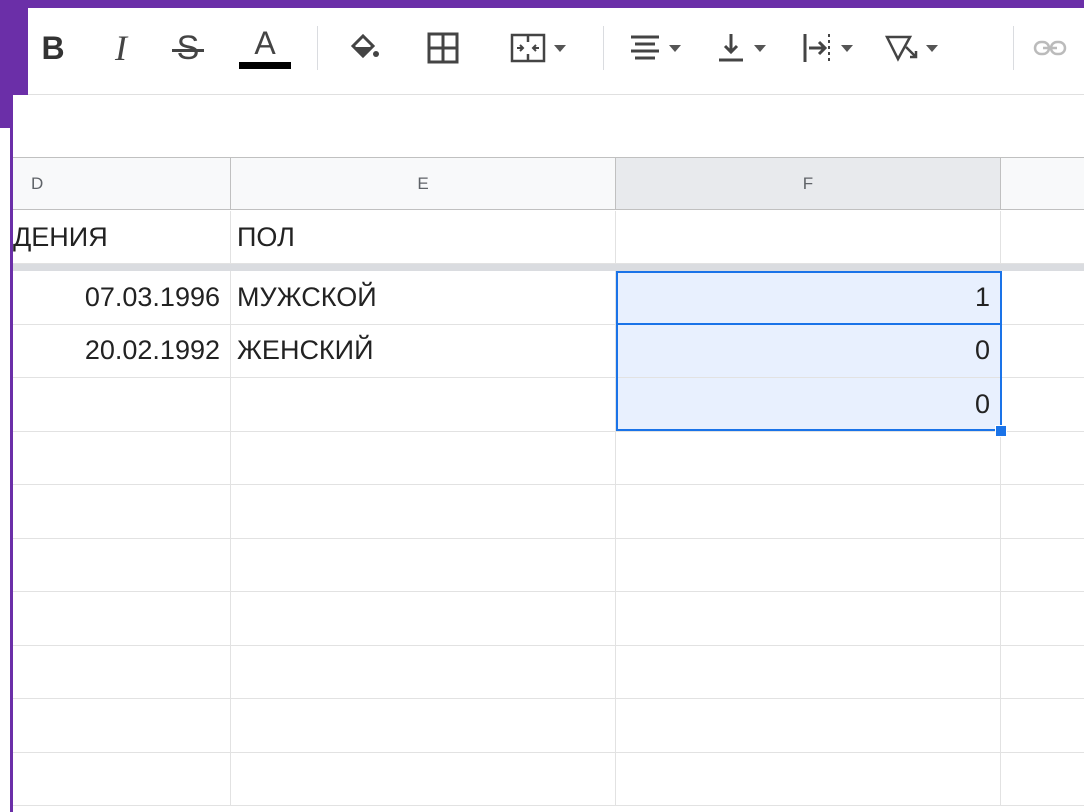  Describe the element at coordinates (808, 184) in the screenshot. I see `column-header-f: F` at that location.